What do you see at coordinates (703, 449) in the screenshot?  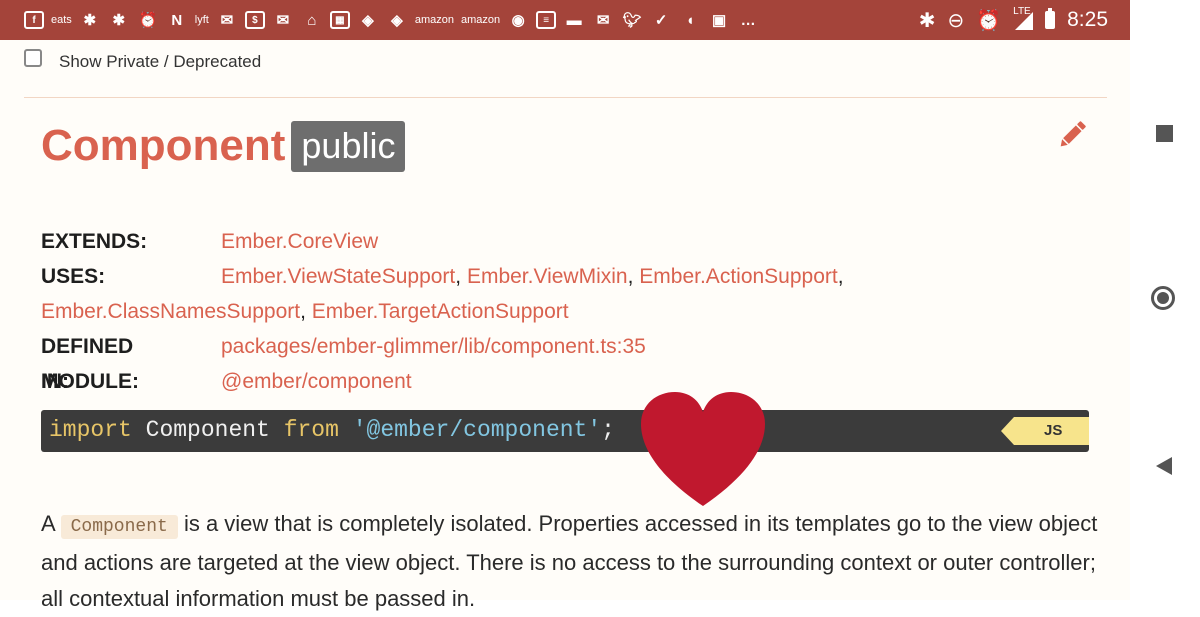 I see `heart-icon` at bounding box center [703, 449].